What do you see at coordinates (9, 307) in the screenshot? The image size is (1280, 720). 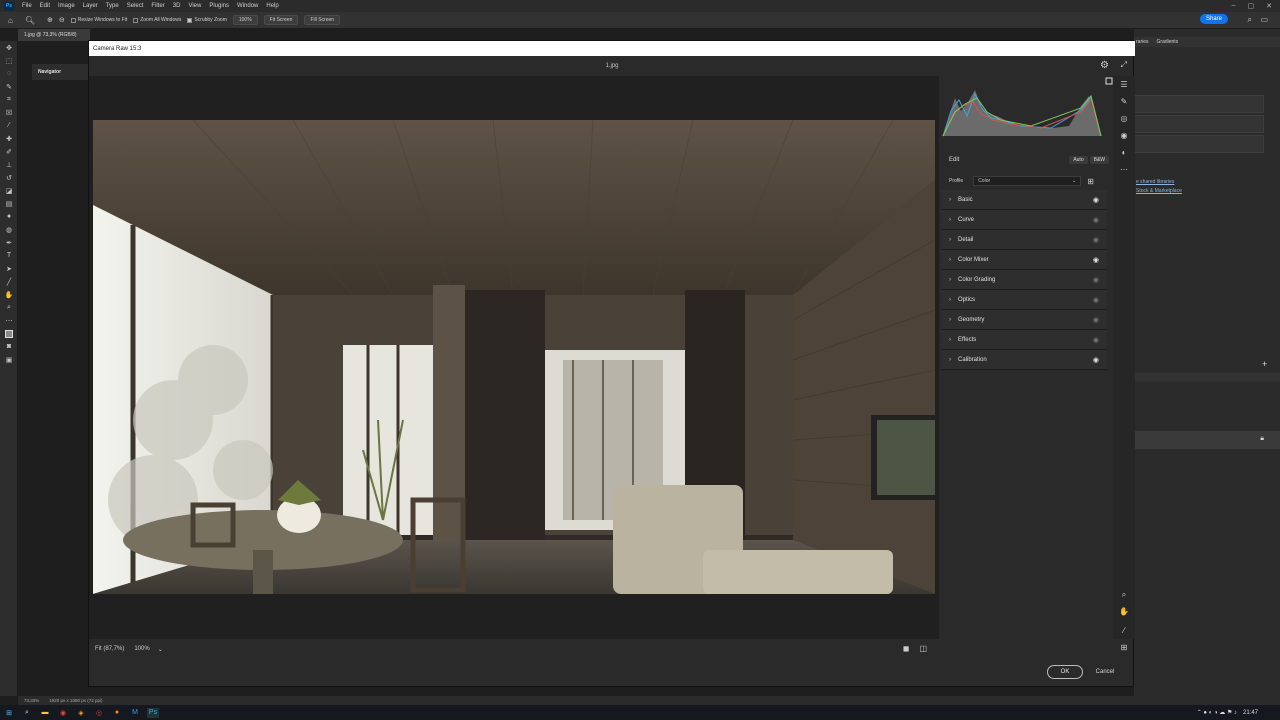 I see `zoom-tool-icon: ⌕` at bounding box center [9, 307].